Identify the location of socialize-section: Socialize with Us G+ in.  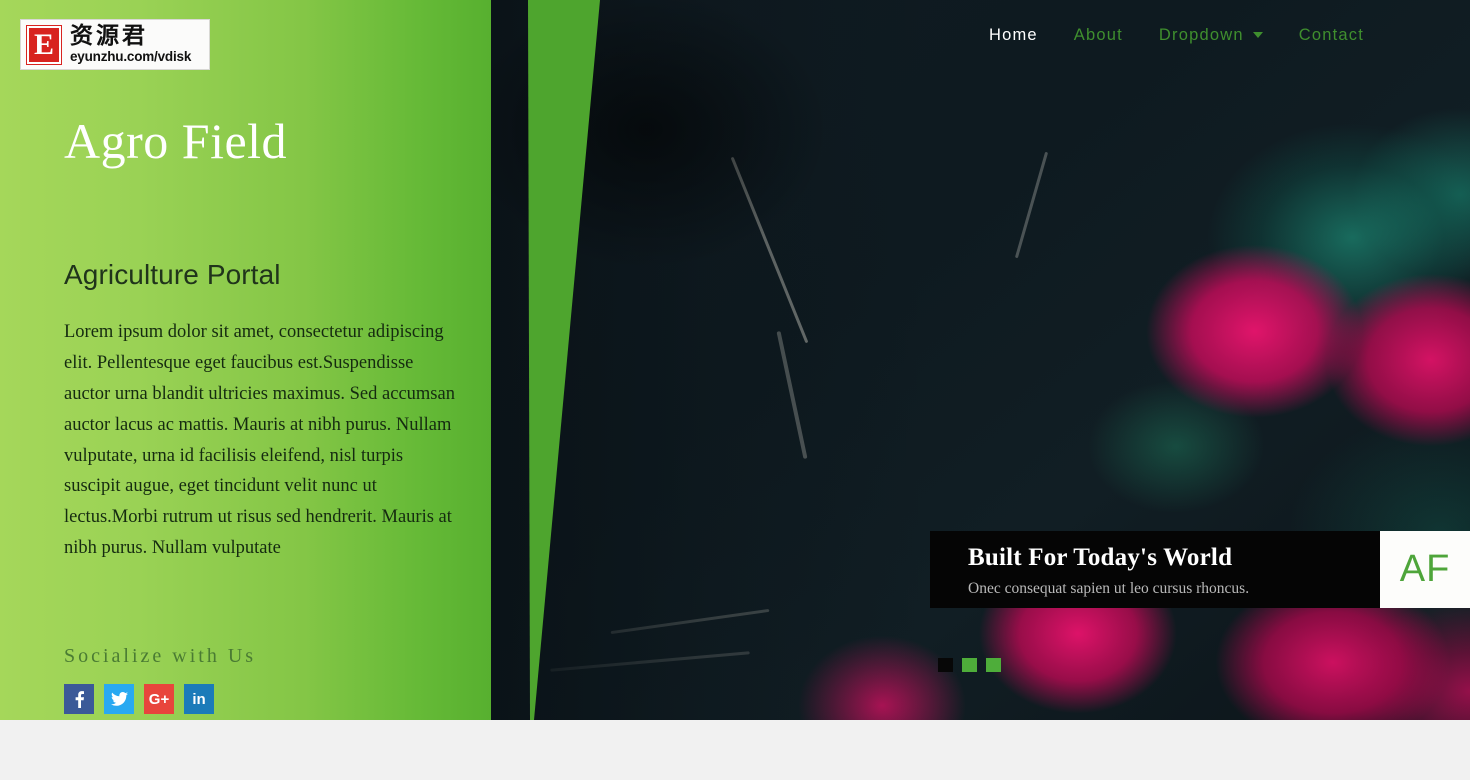
(160, 679).